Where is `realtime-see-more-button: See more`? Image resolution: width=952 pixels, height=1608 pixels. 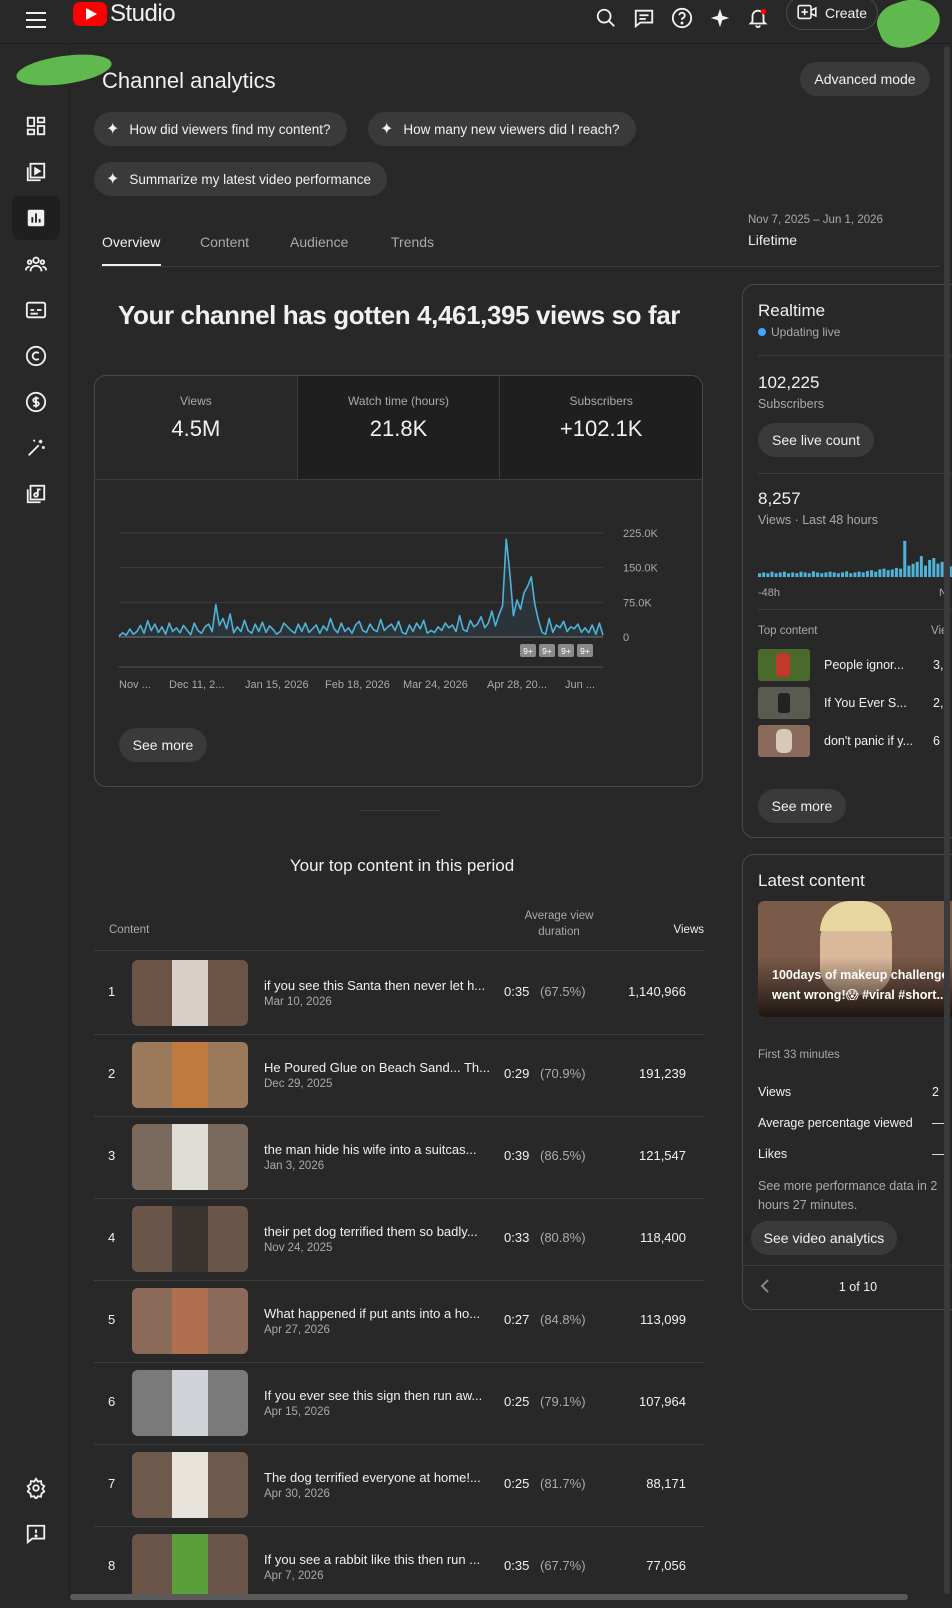 realtime-see-more-button: See more is located at coordinates (802, 806).